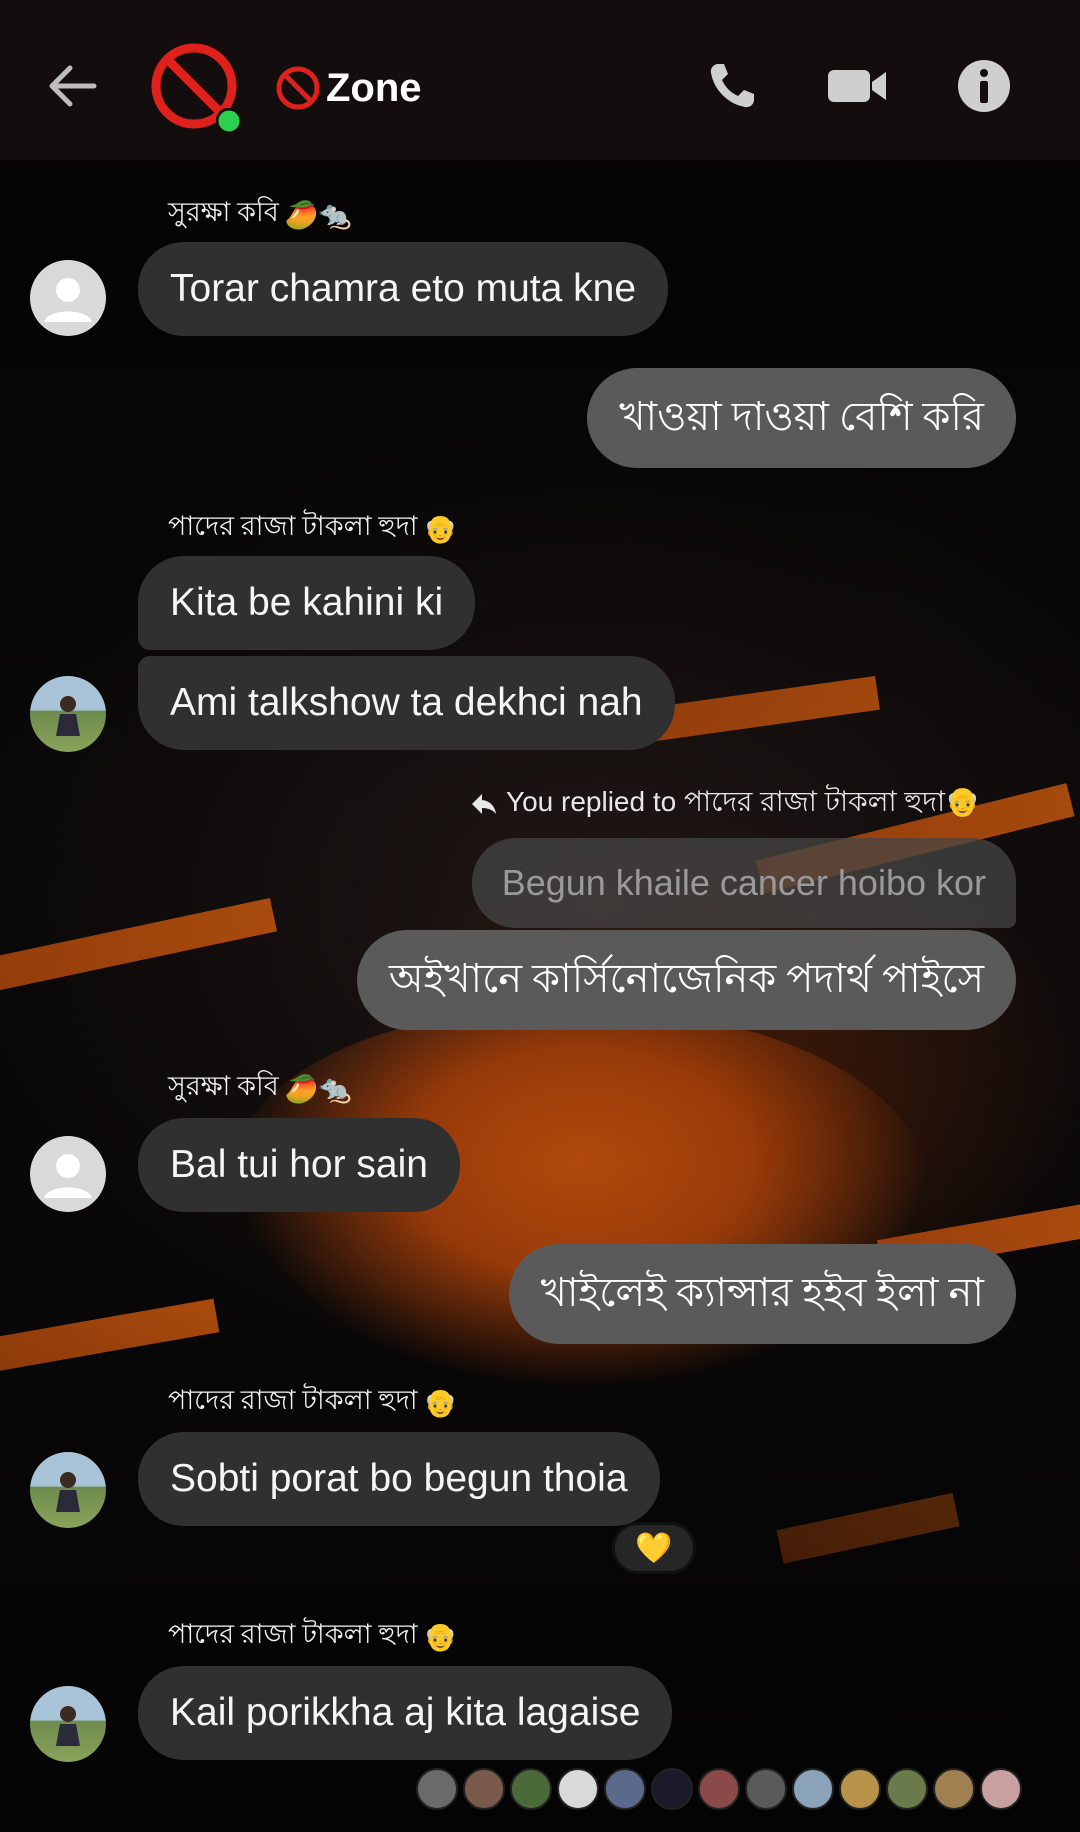 Image resolution: width=1080 pixels, height=1832 pixels. What do you see at coordinates (229, 121) in the screenshot?
I see `online-status-dot` at bounding box center [229, 121].